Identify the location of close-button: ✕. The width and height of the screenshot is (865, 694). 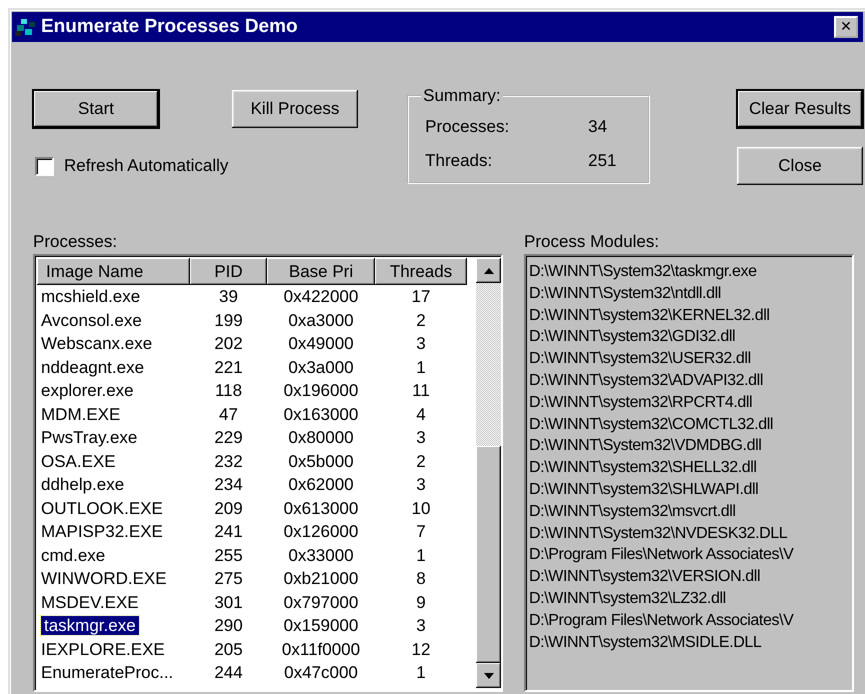
(846, 27).